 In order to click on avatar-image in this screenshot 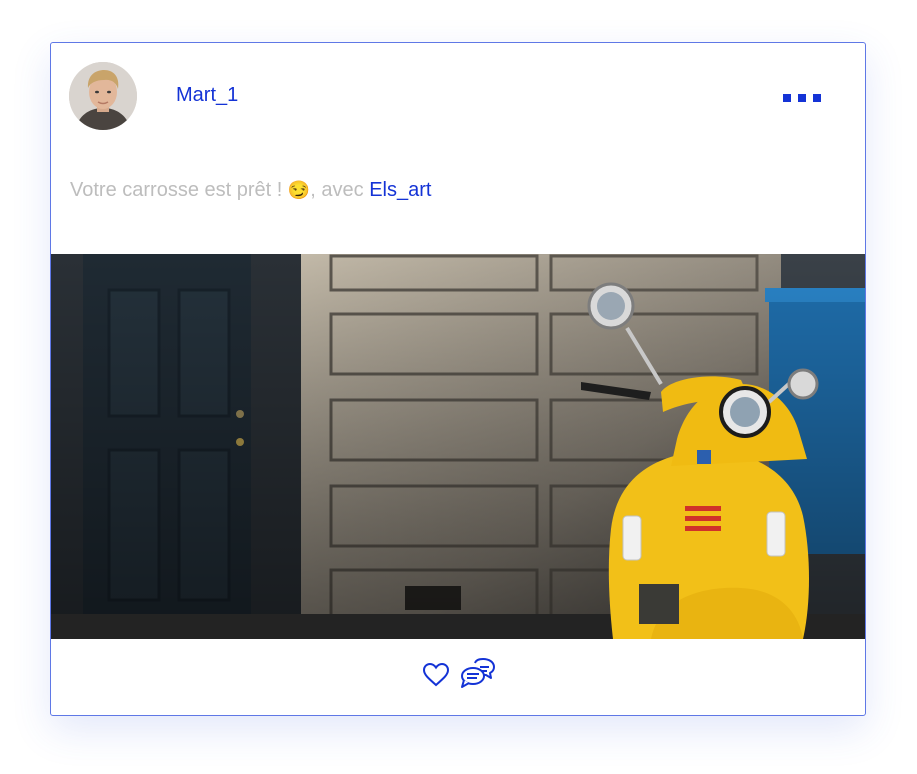, I will do `click(103, 96)`.